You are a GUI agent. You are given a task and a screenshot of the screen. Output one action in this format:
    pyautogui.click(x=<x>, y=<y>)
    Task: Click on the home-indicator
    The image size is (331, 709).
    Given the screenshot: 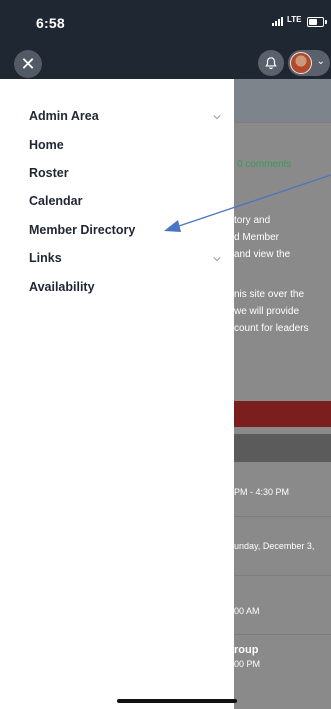 What is the action you would take?
    pyautogui.click(x=177, y=701)
    